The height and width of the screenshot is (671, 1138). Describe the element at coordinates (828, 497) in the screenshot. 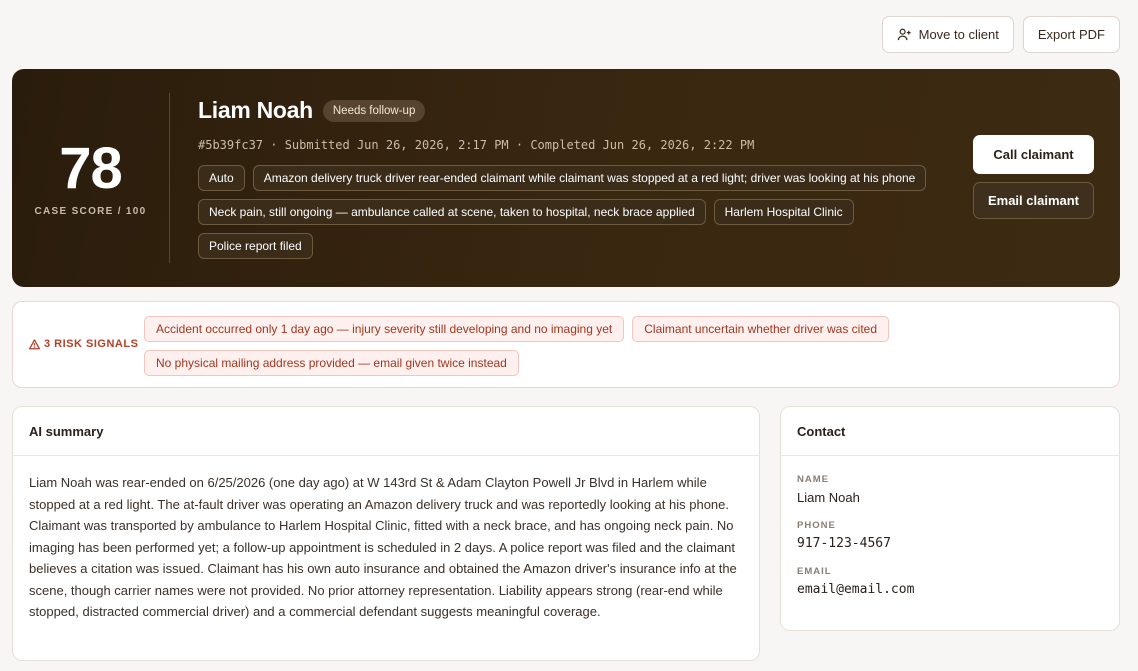

I see `contact-name-value: Liam Noah` at that location.